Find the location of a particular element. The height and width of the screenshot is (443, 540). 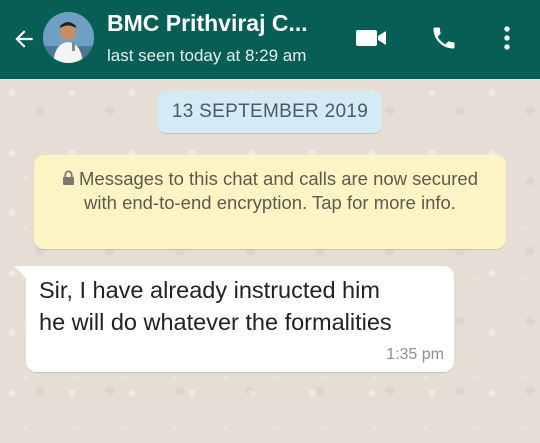

menu-button is located at coordinates (507, 38).